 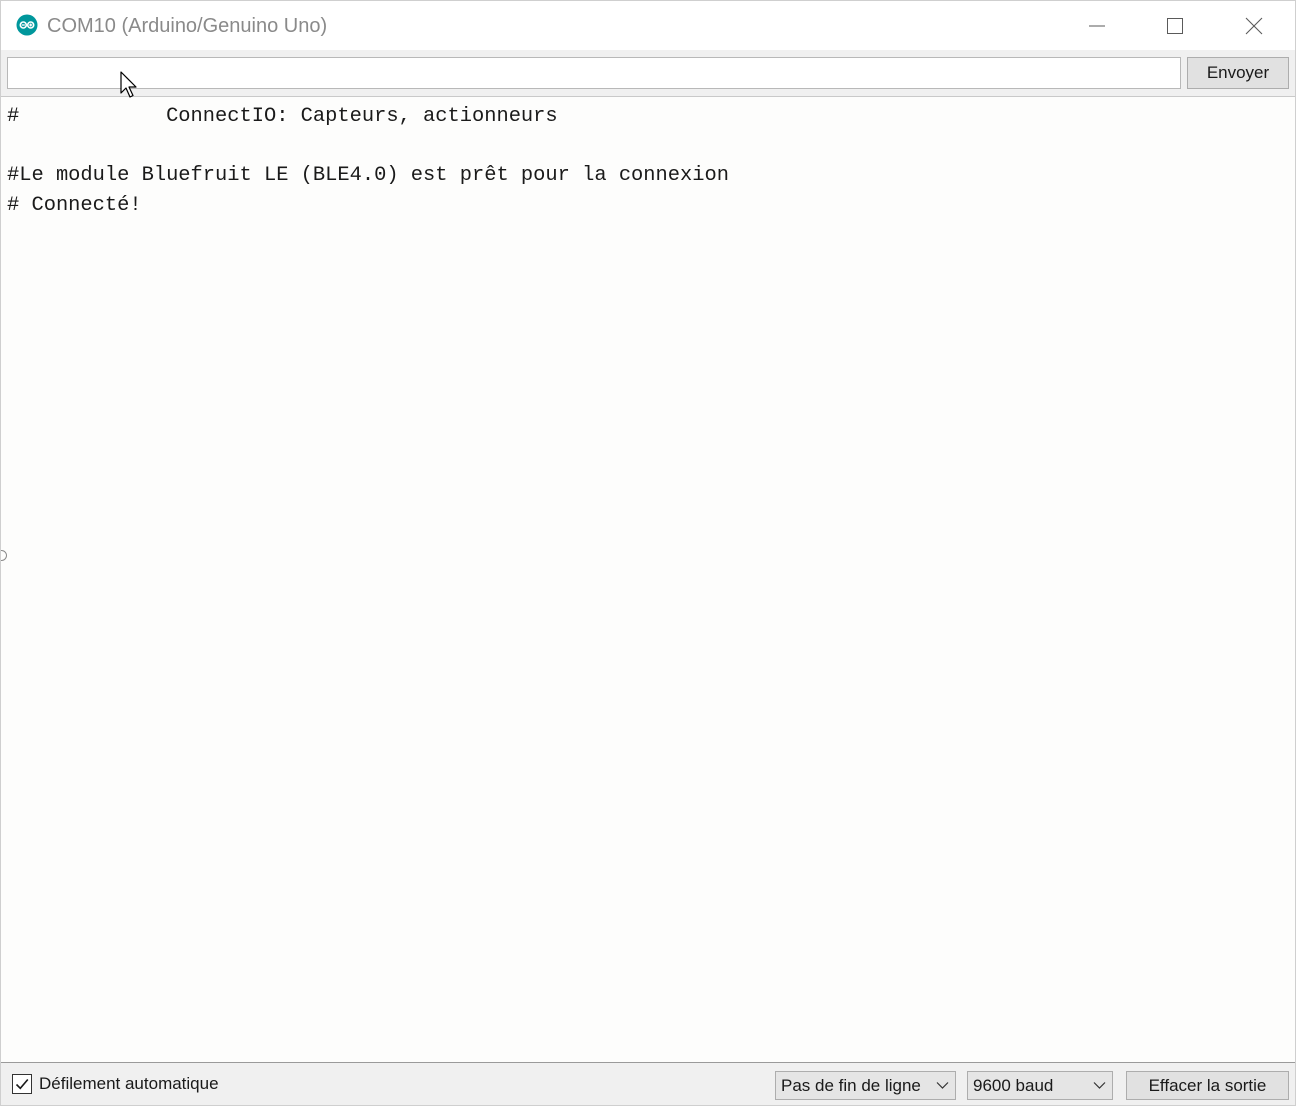 I want to click on close-button, so click(x=1254, y=25).